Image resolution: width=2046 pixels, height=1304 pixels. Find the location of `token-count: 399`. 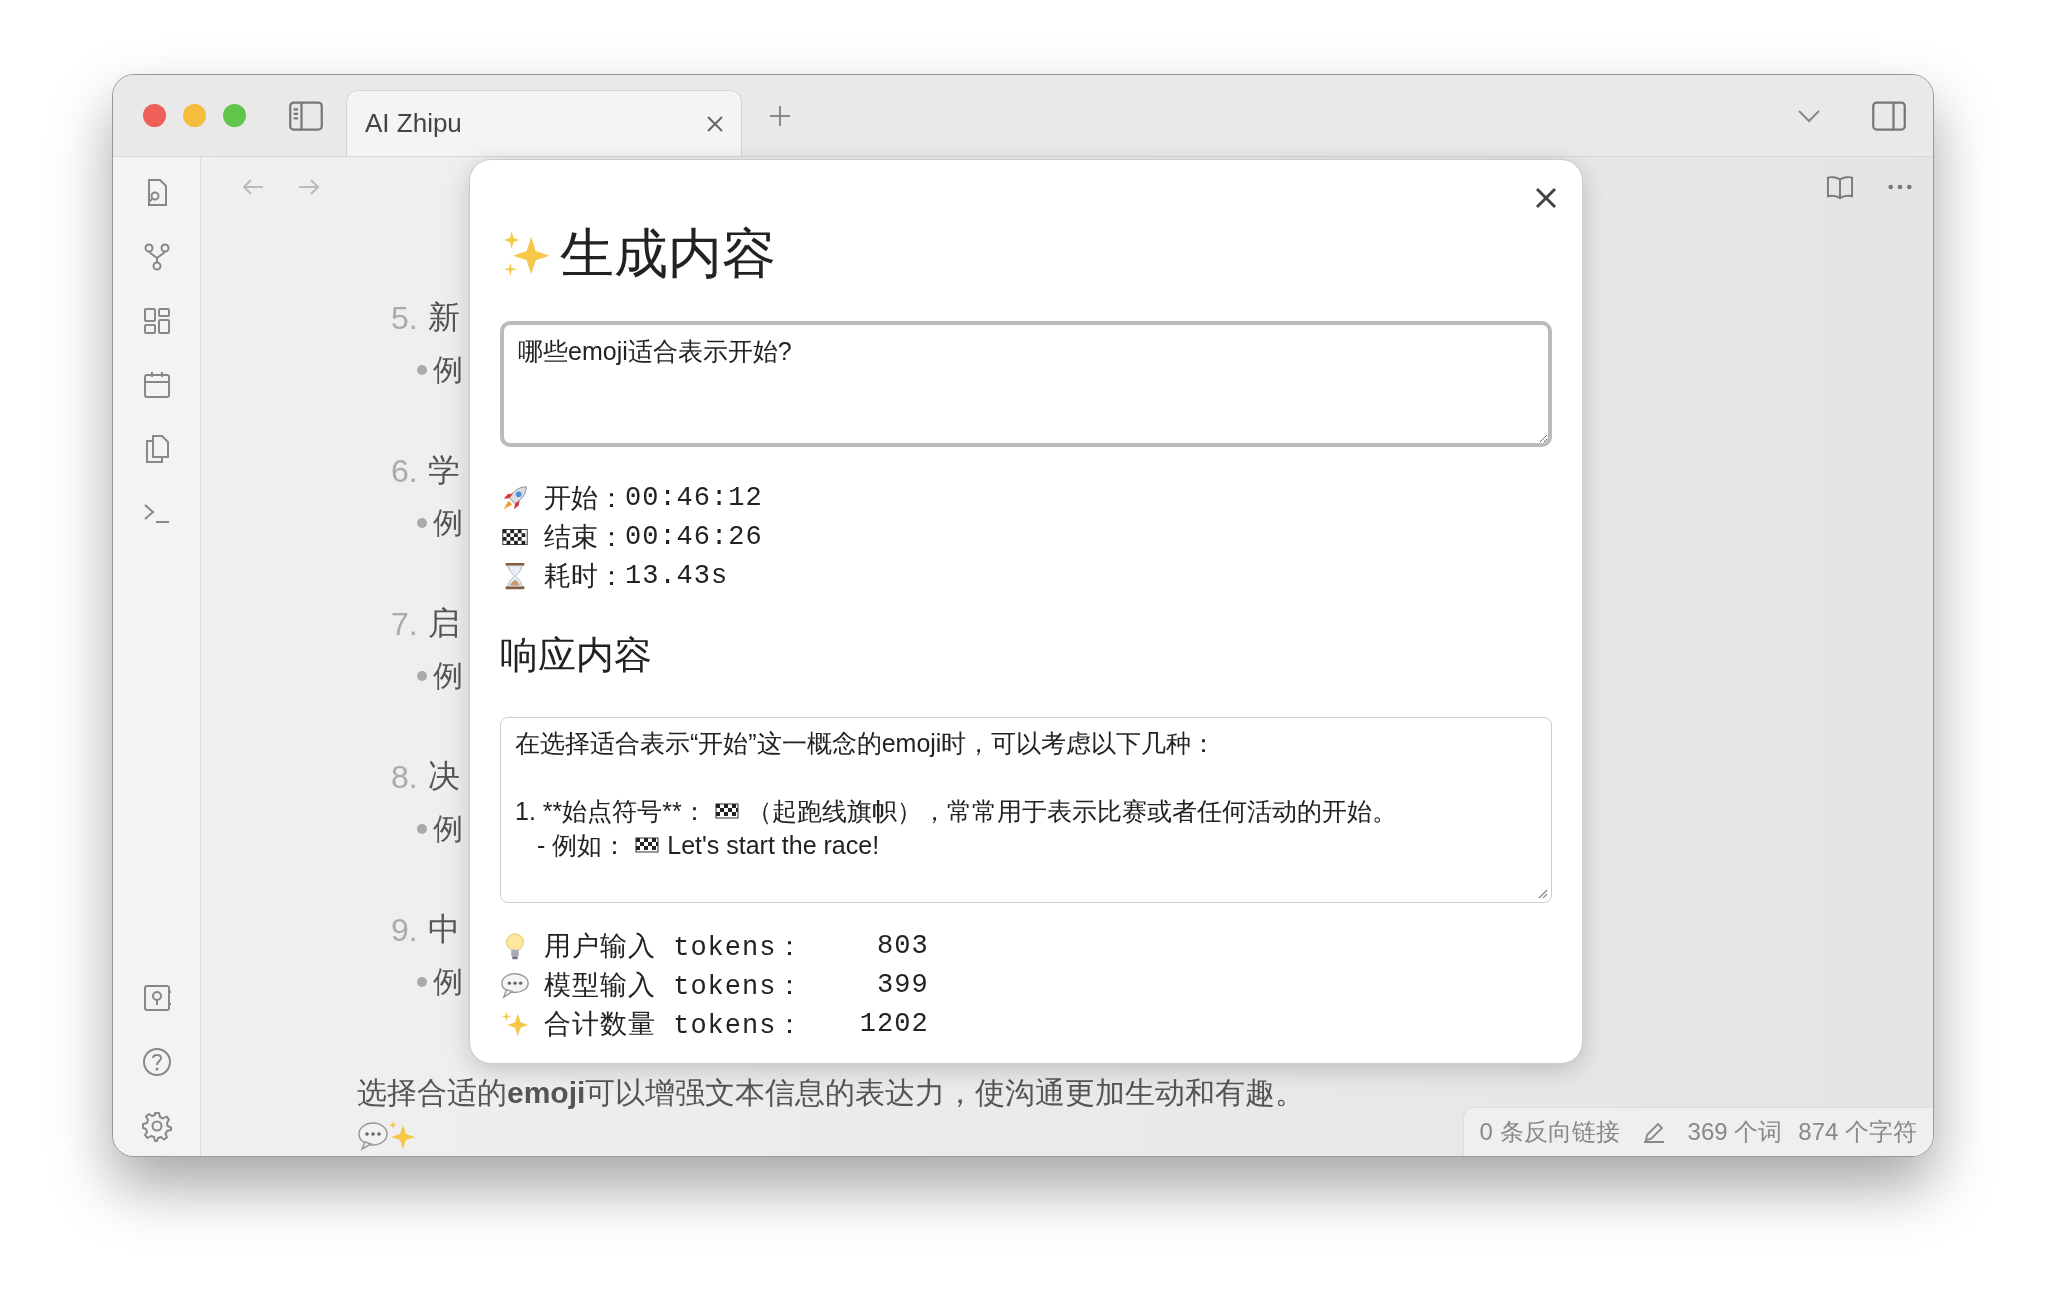

token-count: 399 is located at coordinates (902, 984).